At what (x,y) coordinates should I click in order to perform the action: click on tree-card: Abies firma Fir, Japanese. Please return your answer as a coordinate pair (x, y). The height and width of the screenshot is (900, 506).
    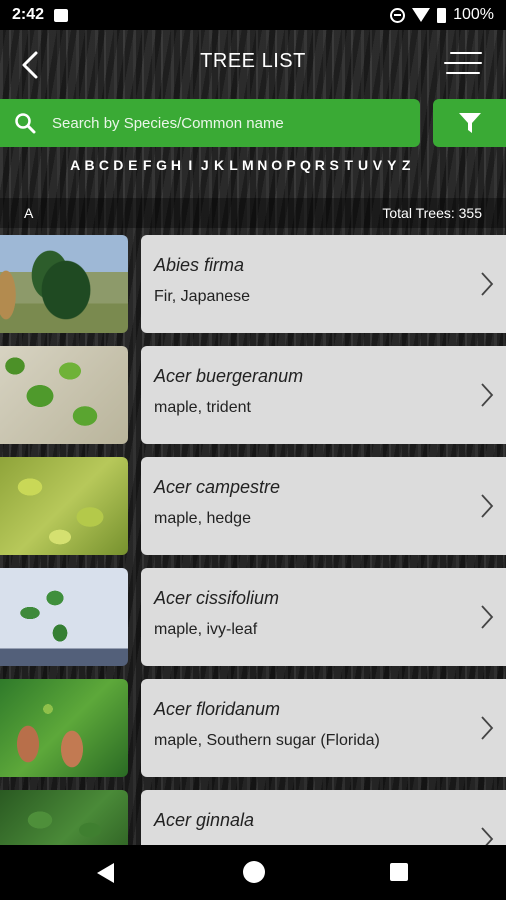
    Looking at the image, I should click on (323, 284).